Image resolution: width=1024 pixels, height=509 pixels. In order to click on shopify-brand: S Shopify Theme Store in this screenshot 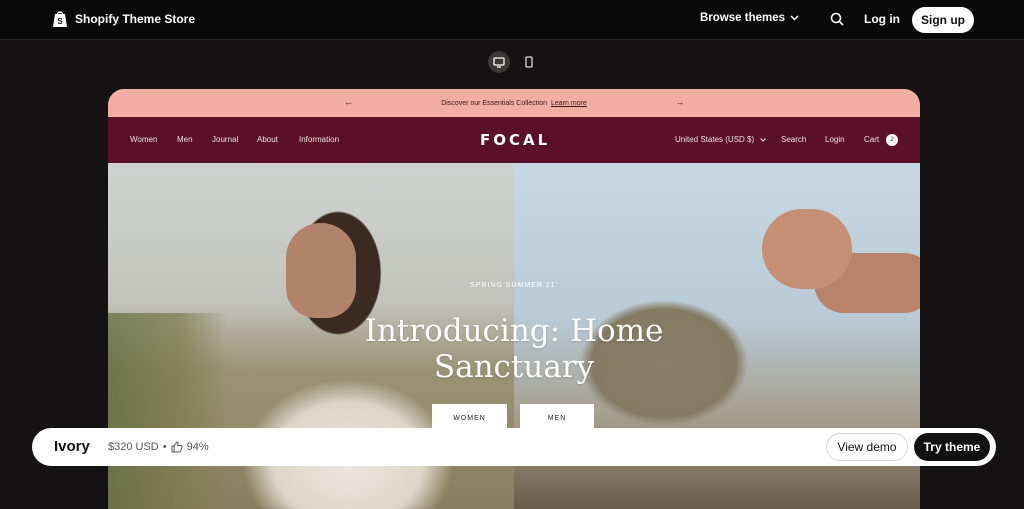, I will do `click(123, 19)`.